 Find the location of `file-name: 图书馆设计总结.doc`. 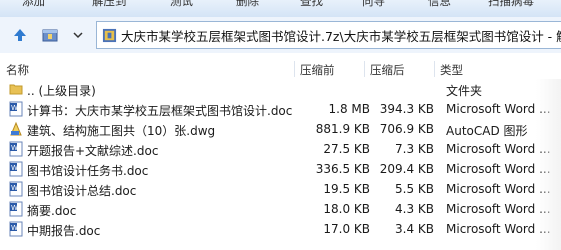

file-name: 图书馆设计总结.doc is located at coordinates (82, 191).